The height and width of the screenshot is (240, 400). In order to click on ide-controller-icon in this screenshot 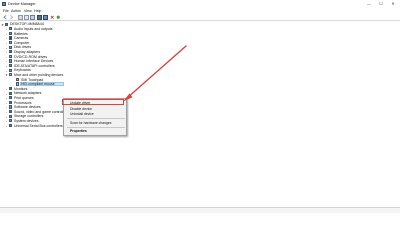, I will do `click(11, 65)`.